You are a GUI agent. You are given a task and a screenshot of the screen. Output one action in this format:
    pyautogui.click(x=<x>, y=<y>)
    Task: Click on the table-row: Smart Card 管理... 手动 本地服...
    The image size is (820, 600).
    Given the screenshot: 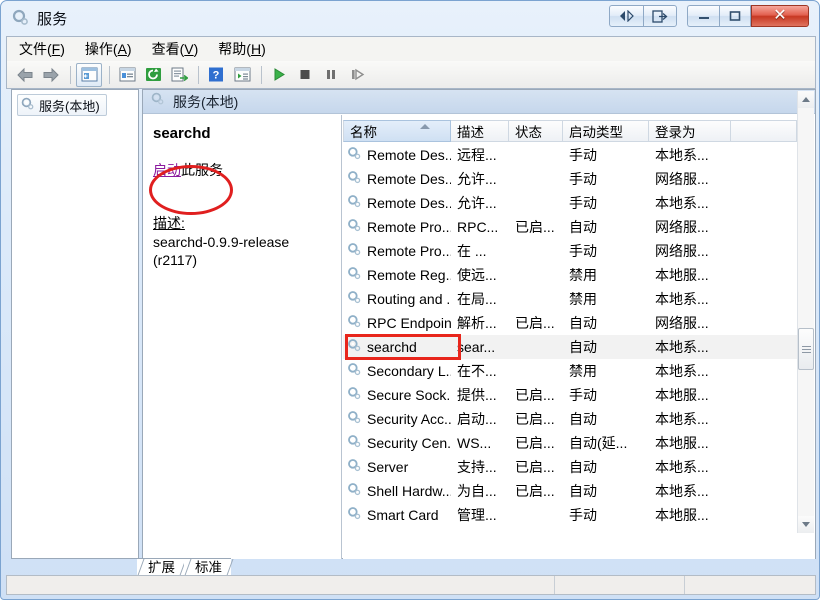 What is the action you would take?
    pyautogui.click(x=570, y=515)
    